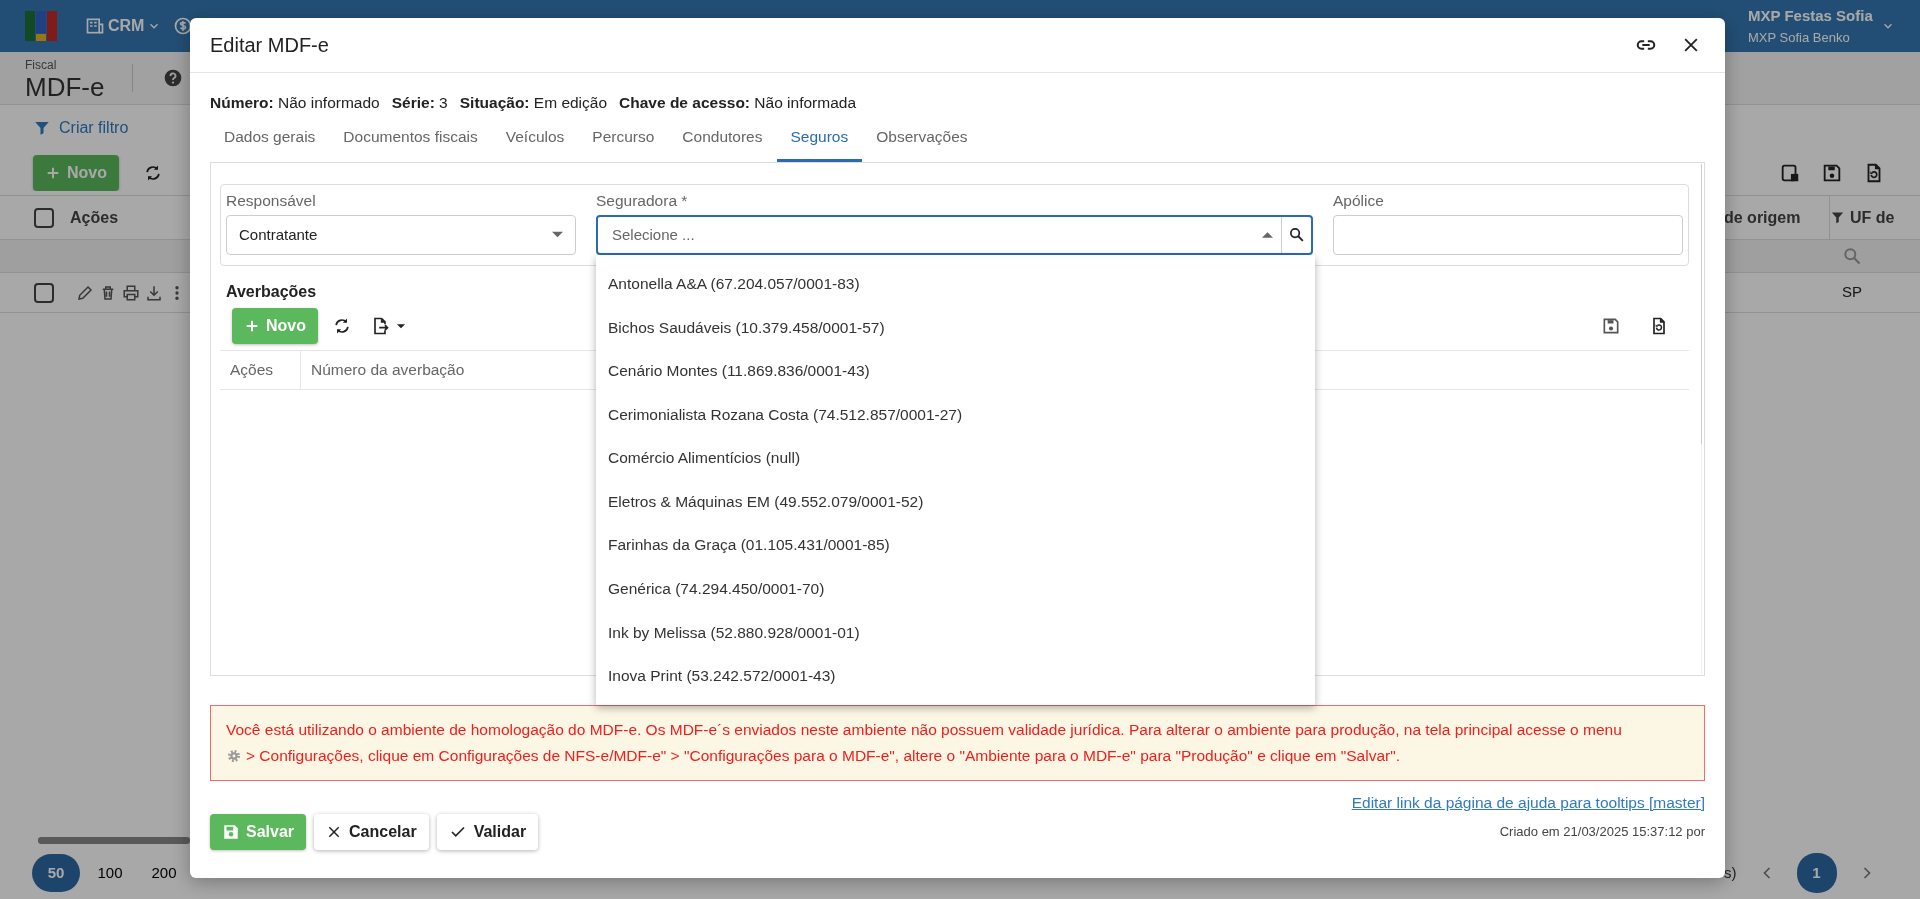  Describe the element at coordinates (955, 501) in the screenshot. I see `dropdown-option: Eletros & Máquinas EM (49.552.079/0001-52)` at that location.